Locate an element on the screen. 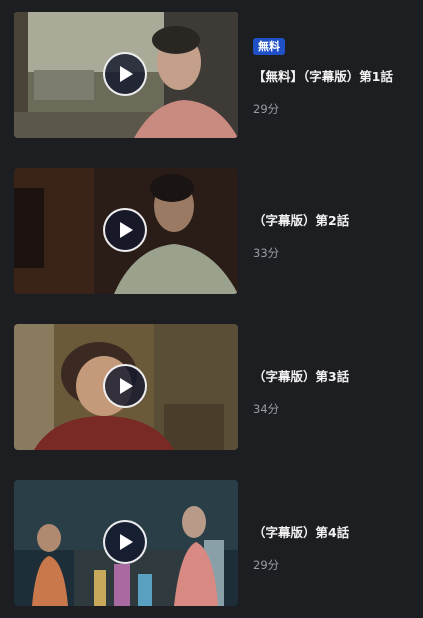  episode-info: （字幕版）第3話 34分 is located at coordinates (335, 387).